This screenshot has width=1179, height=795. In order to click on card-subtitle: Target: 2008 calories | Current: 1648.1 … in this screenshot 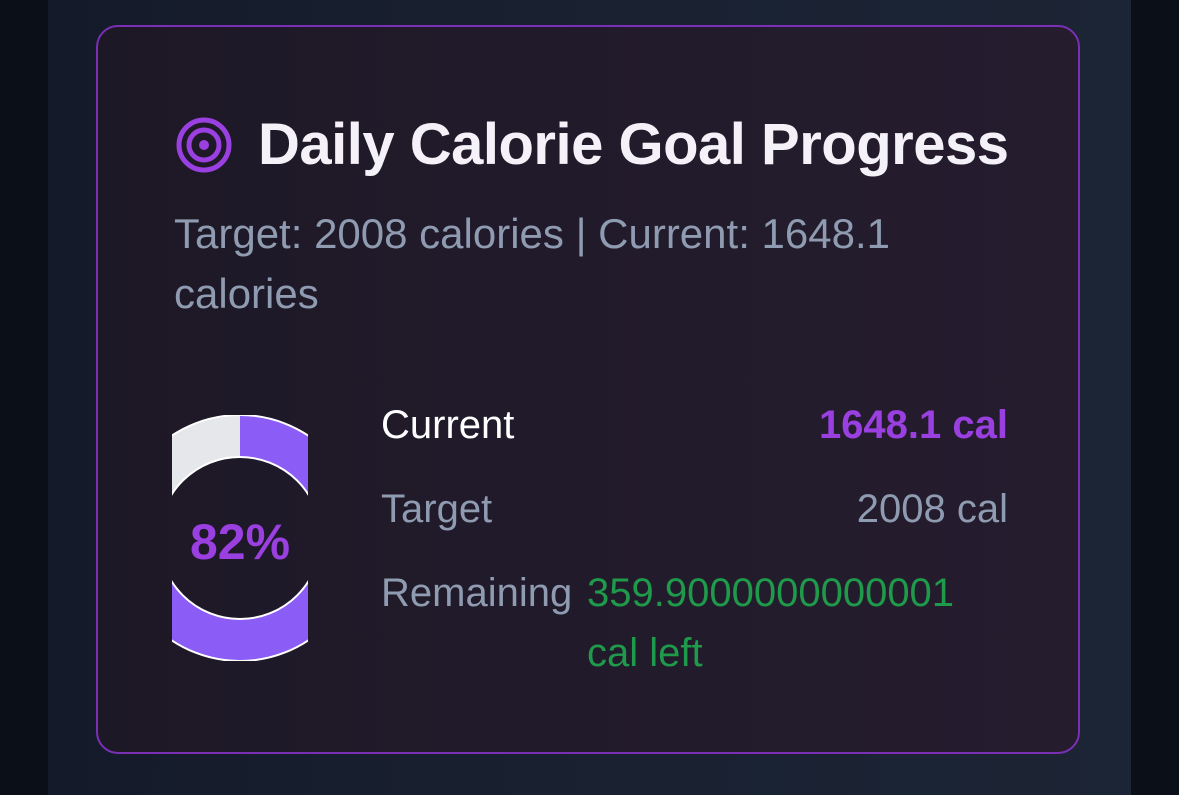, I will do `click(532, 263)`.